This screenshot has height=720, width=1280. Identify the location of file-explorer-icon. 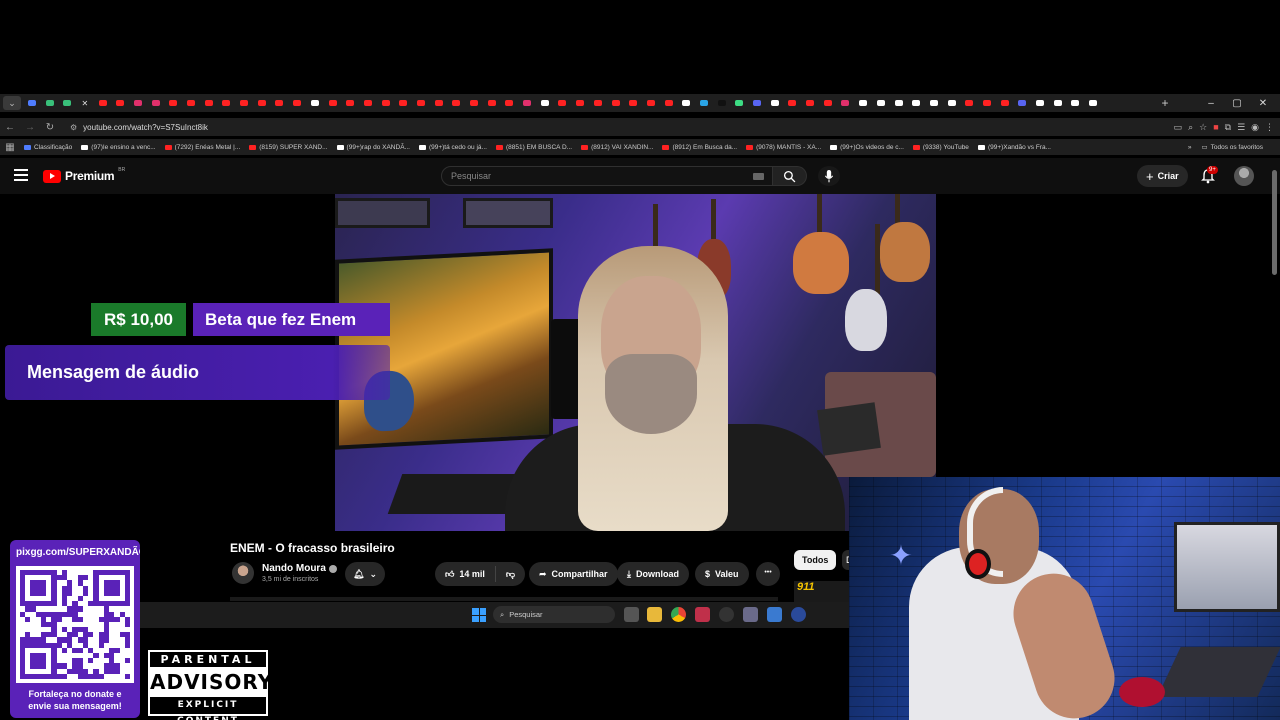
(654, 614).